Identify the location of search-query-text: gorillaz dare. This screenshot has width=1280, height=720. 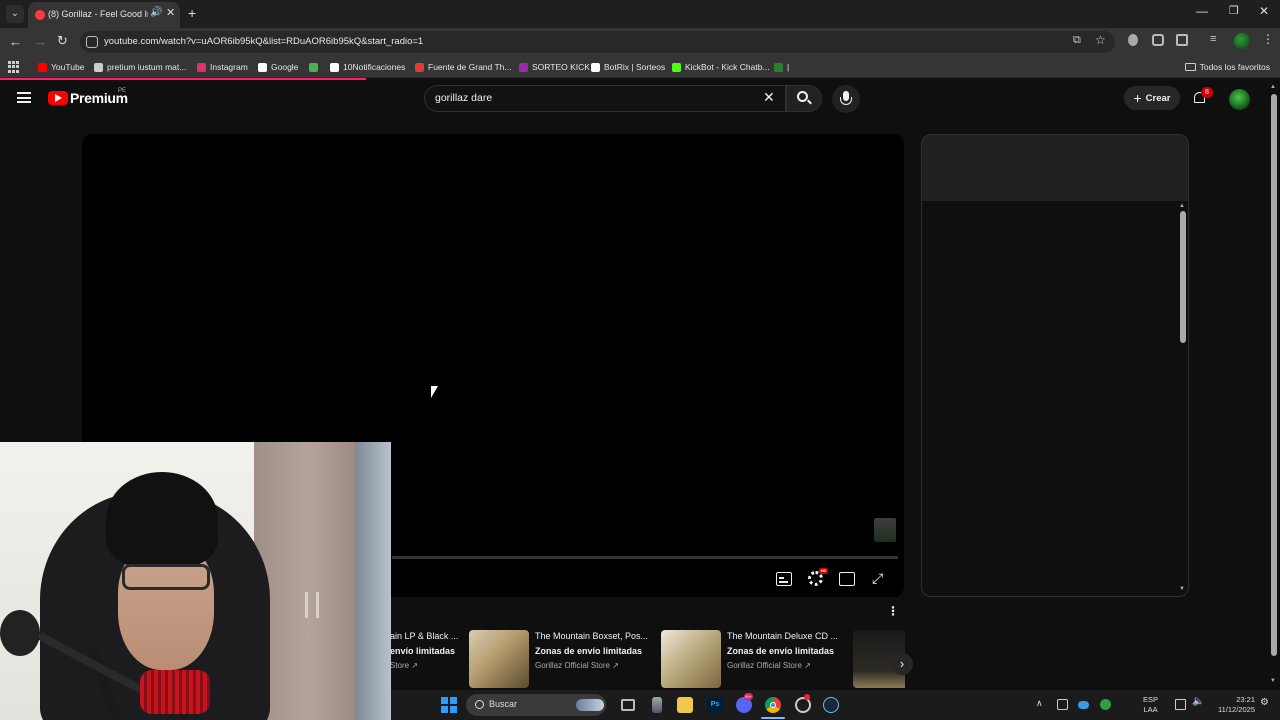
(463, 98).